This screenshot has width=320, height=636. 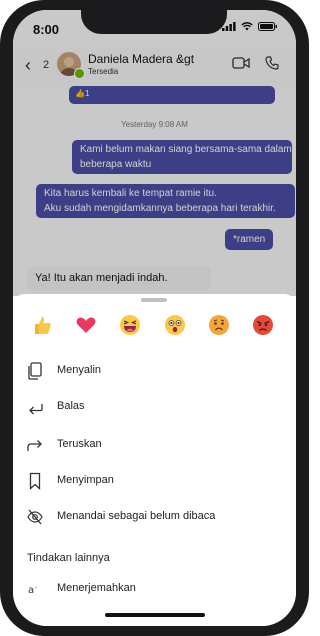 What do you see at coordinates (219, 325) in the screenshot?
I see `sad-emoji-icon` at bounding box center [219, 325].